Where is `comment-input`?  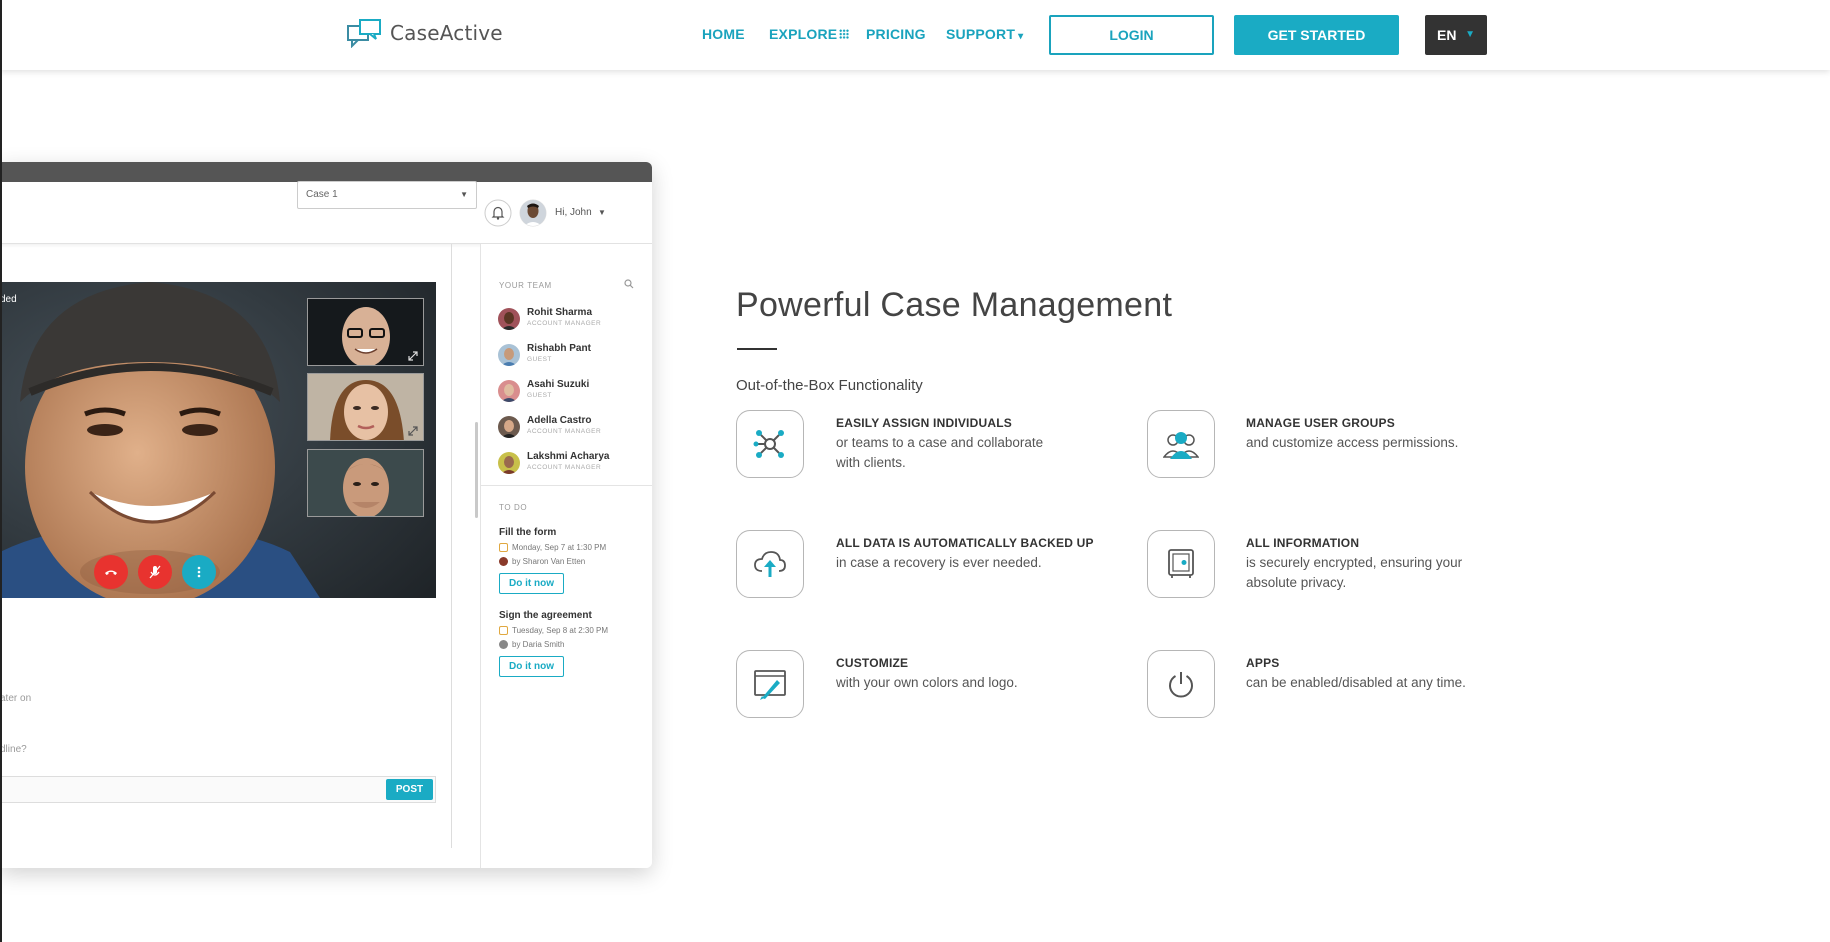
comment-input is located at coordinates (218, 789).